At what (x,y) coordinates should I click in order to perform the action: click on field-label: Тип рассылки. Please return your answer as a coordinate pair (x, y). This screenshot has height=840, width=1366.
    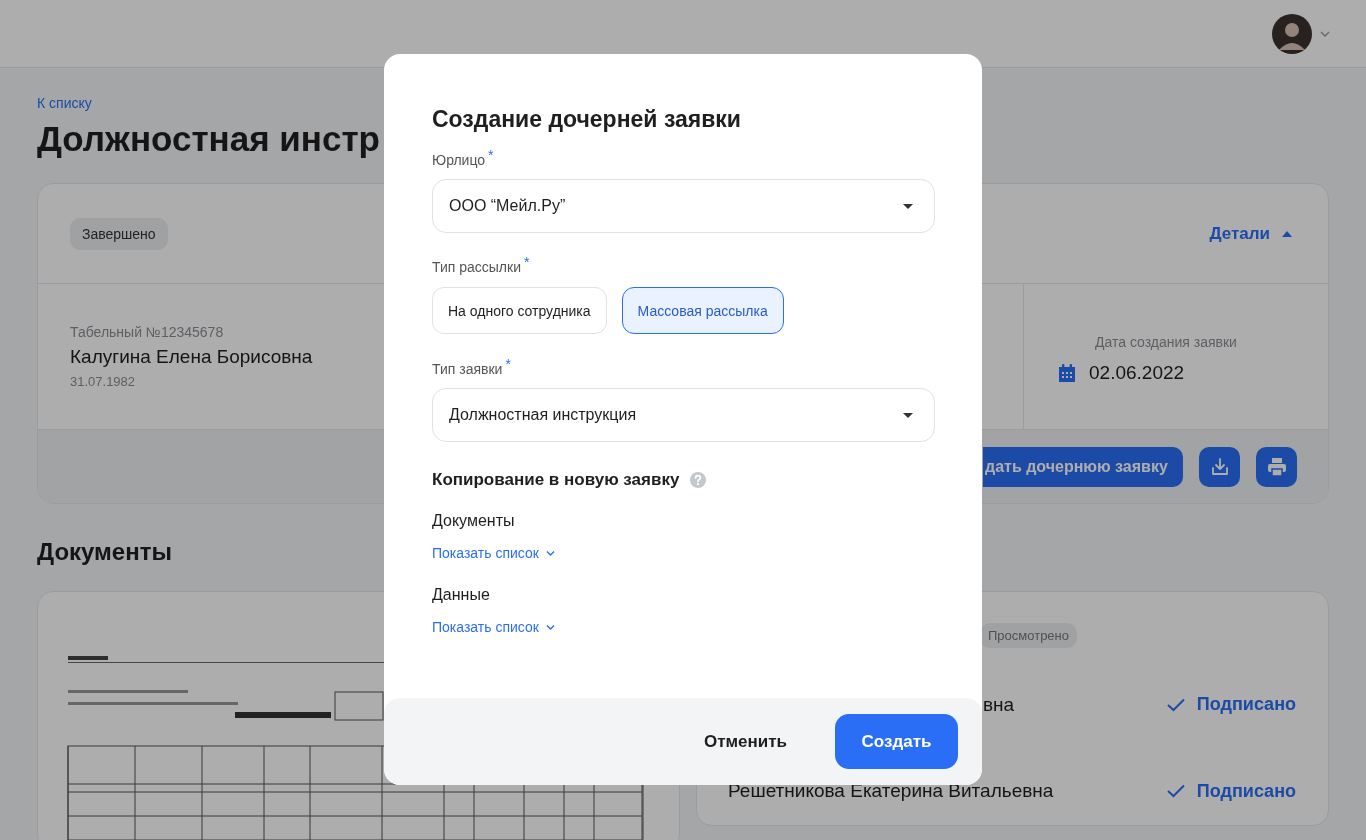
    Looking at the image, I should click on (476, 267).